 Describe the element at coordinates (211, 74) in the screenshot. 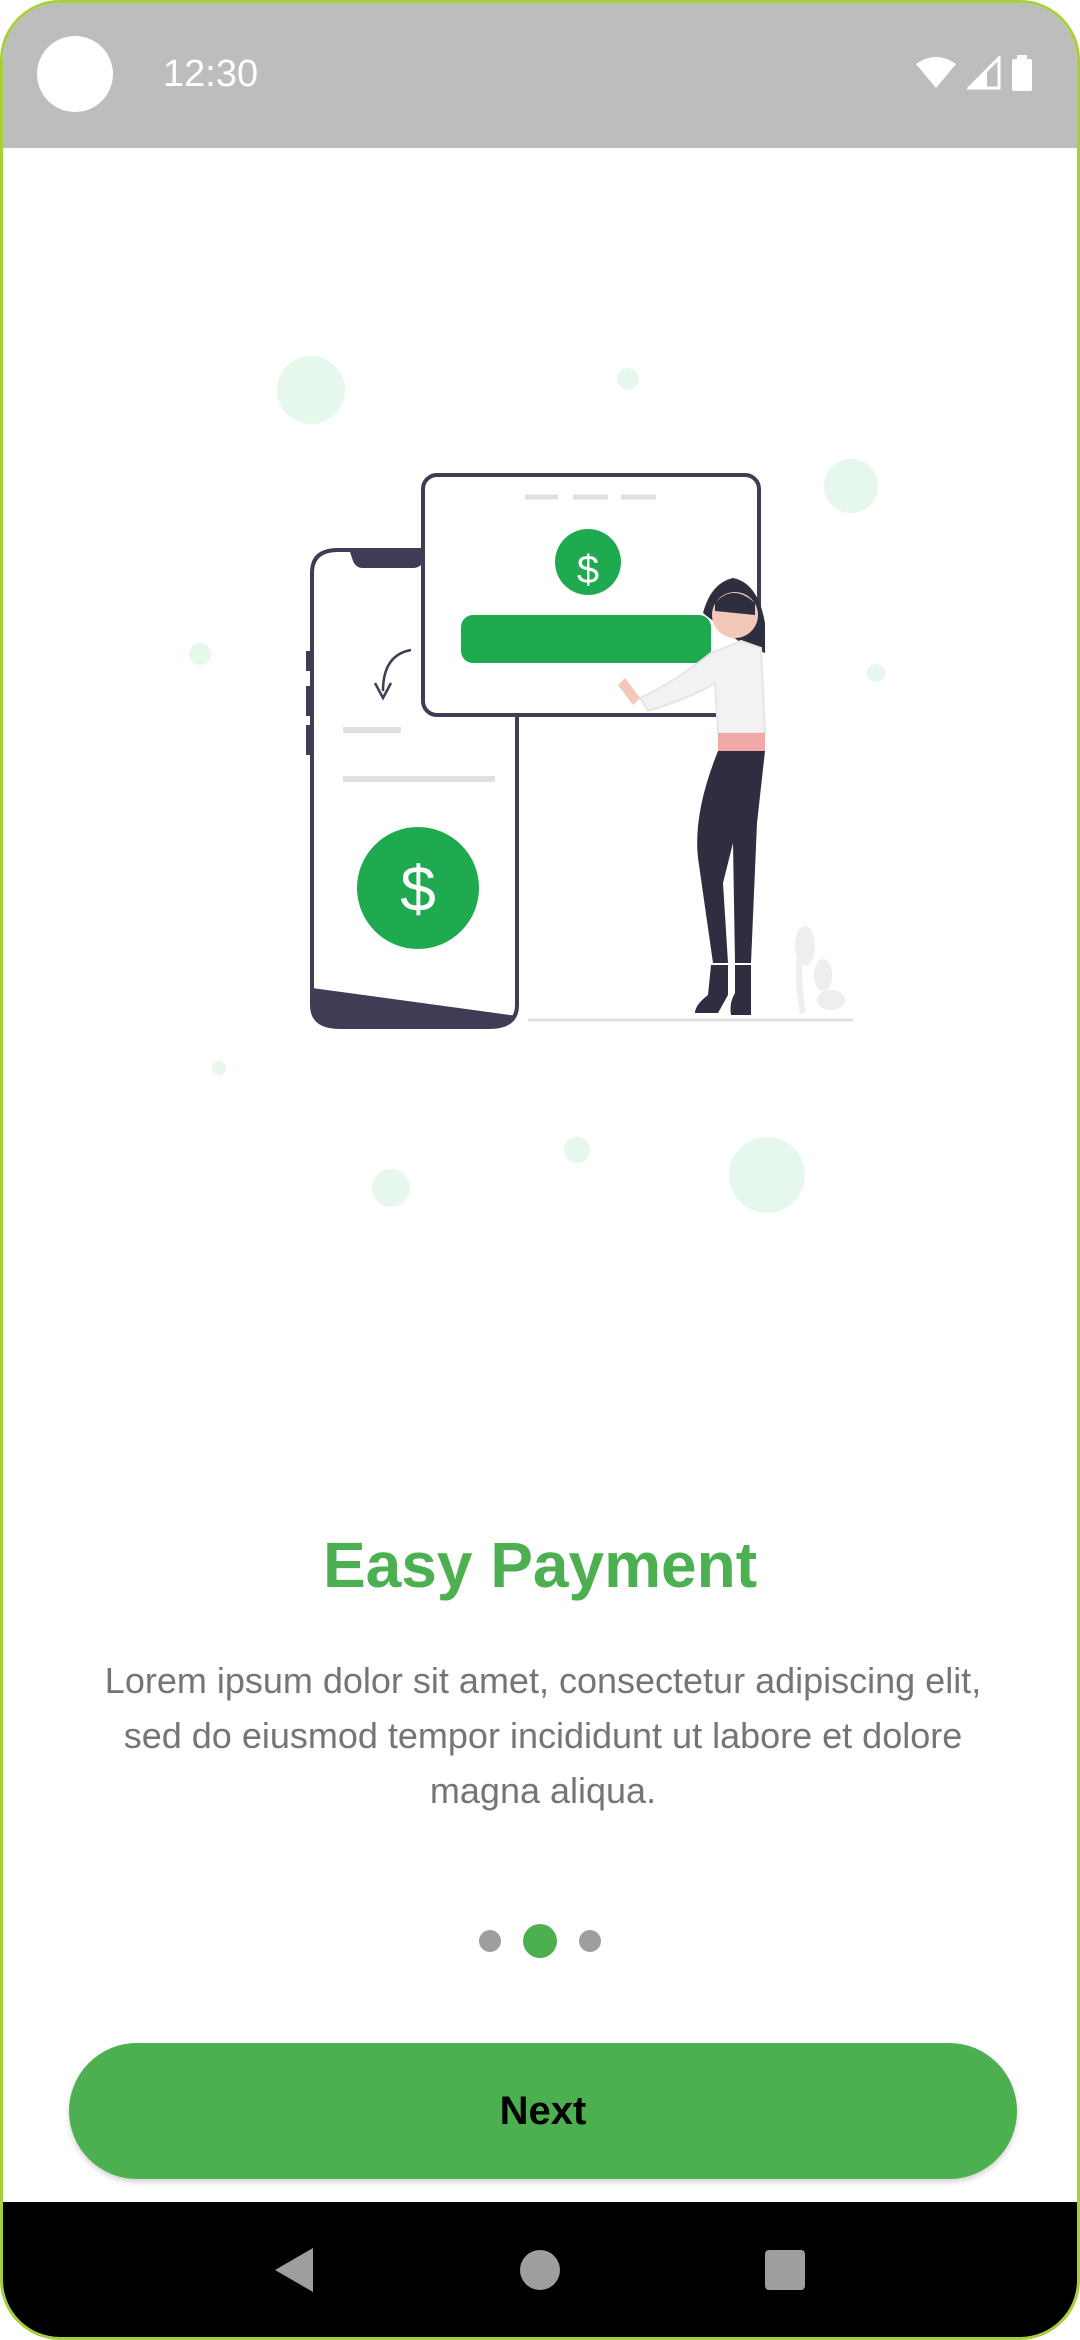

I see `status-time: 12:30` at that location.